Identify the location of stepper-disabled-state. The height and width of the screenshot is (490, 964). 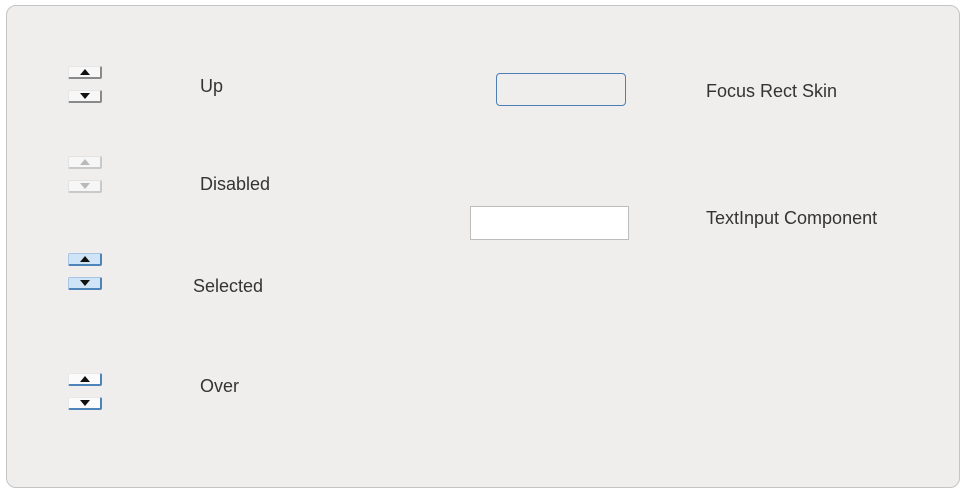
(86, 176).